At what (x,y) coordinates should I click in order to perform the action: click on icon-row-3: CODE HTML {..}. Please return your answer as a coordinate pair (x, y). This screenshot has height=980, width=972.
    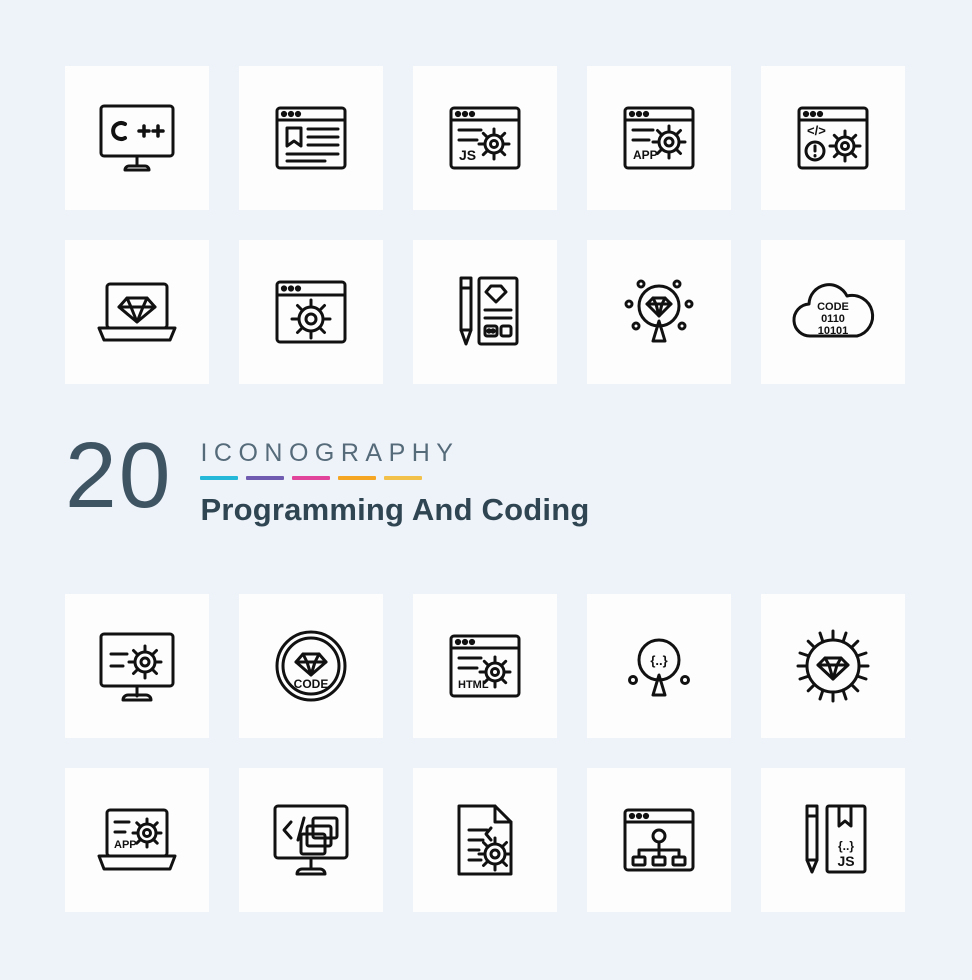
    Looking at the image, I should click on (452, 666).